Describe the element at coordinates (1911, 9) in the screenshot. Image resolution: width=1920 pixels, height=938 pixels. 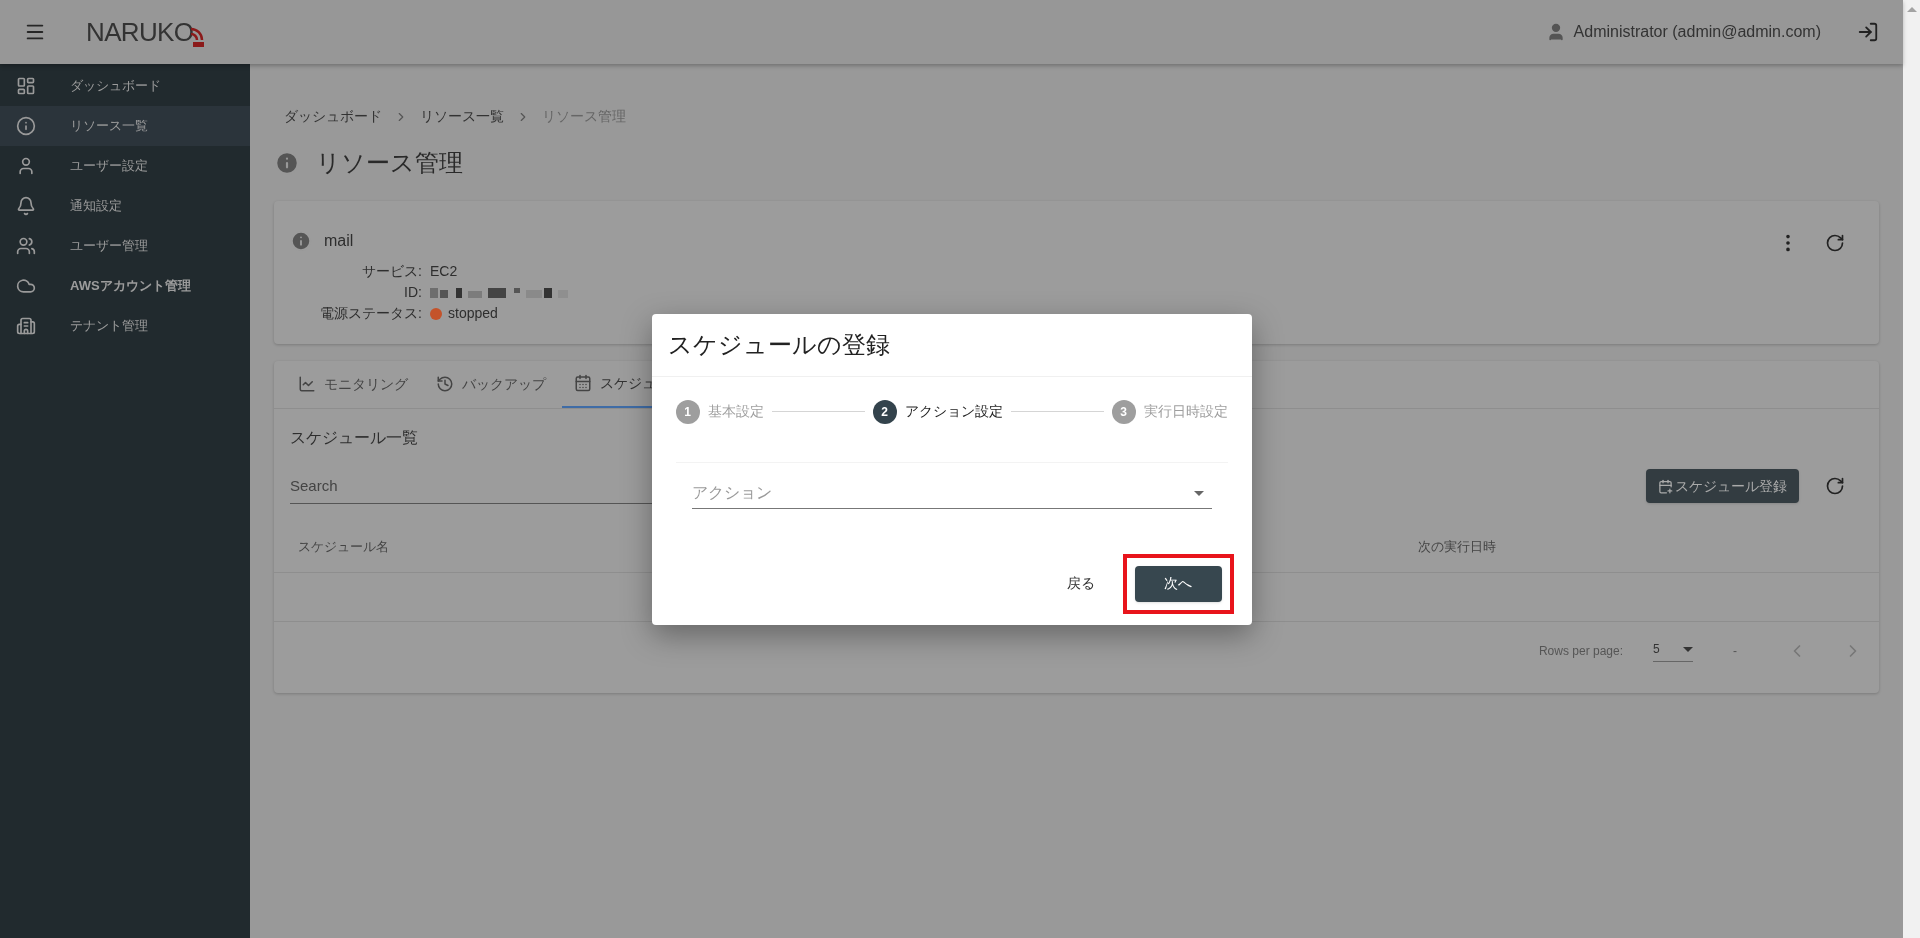
I see `scroll-up-icon` at that location.